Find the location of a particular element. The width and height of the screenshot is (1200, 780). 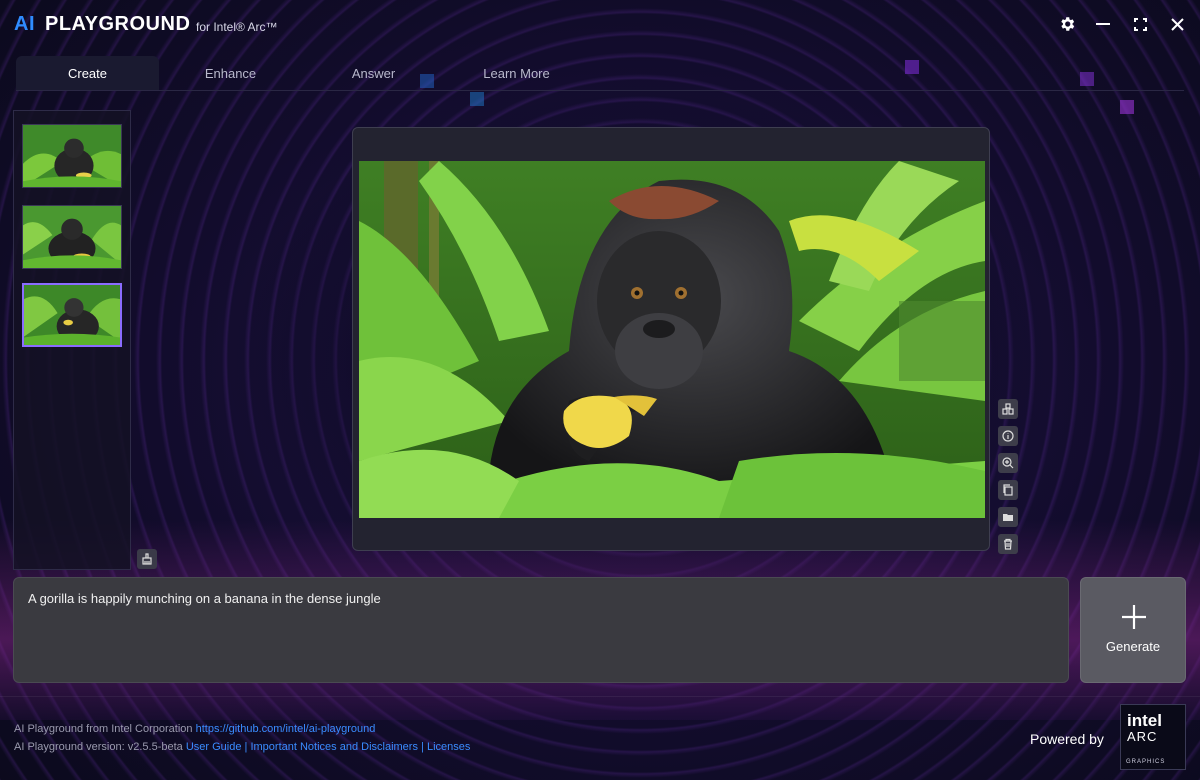

image-tools is located at coordinates (1008, 480).